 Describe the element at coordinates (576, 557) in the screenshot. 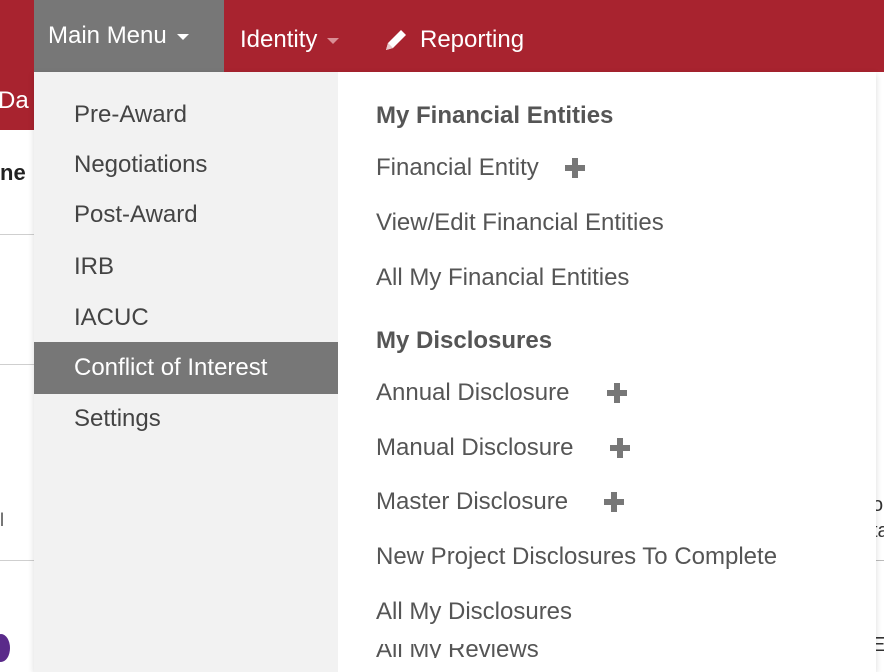

I see `new-project-disclosures-link: New Project Disclosures To Complete` at that location.